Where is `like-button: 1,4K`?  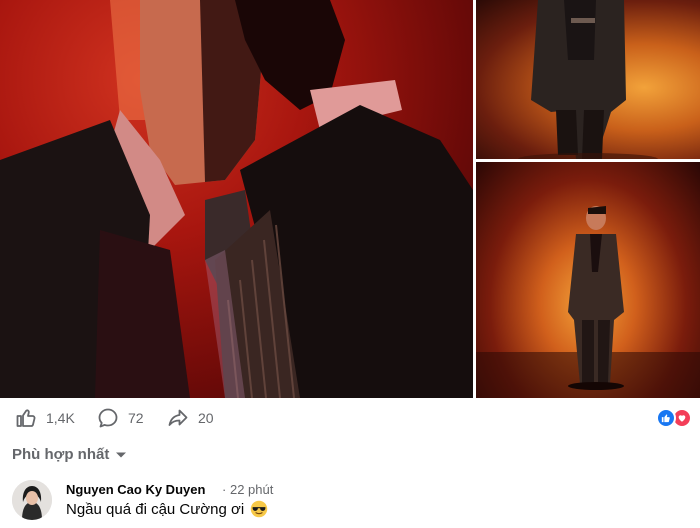 like-button: 1,4K is located at coordinates (44, 418).